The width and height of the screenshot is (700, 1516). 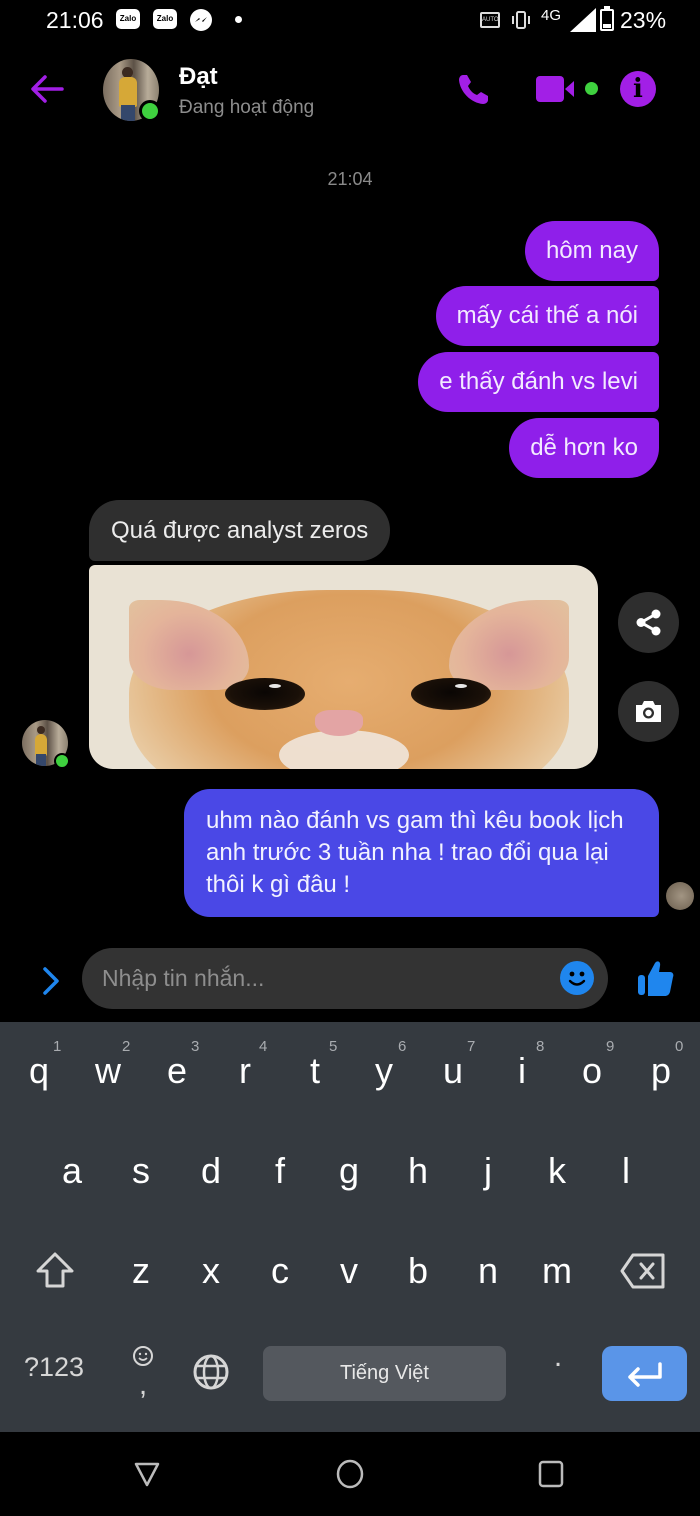 I want to click on recents-square-icon, so click(x=551, y=1473).